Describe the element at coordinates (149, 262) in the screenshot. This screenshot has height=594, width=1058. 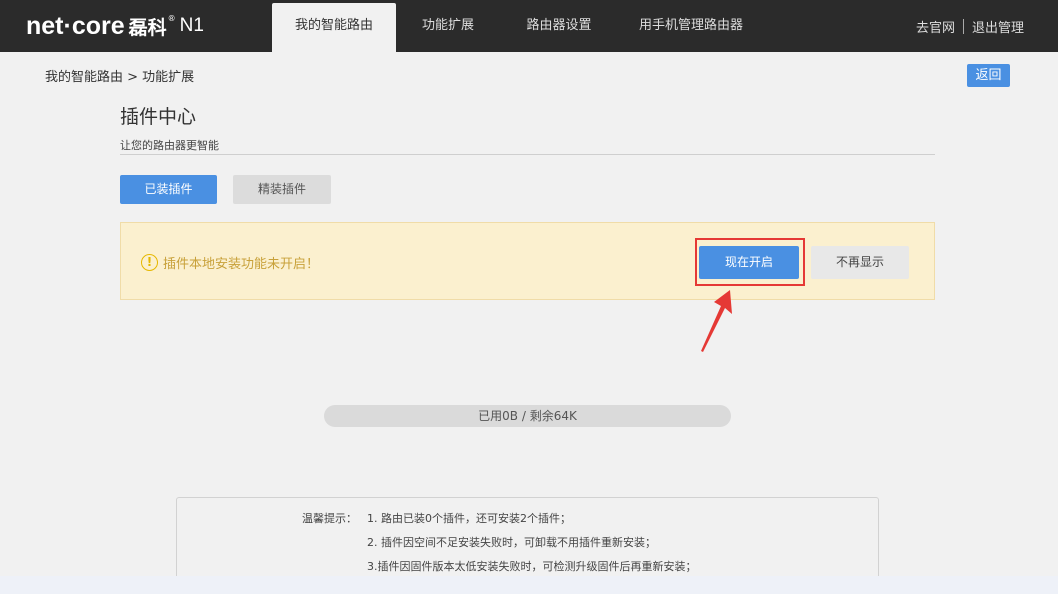
I see `warning-icon: !` at that location.